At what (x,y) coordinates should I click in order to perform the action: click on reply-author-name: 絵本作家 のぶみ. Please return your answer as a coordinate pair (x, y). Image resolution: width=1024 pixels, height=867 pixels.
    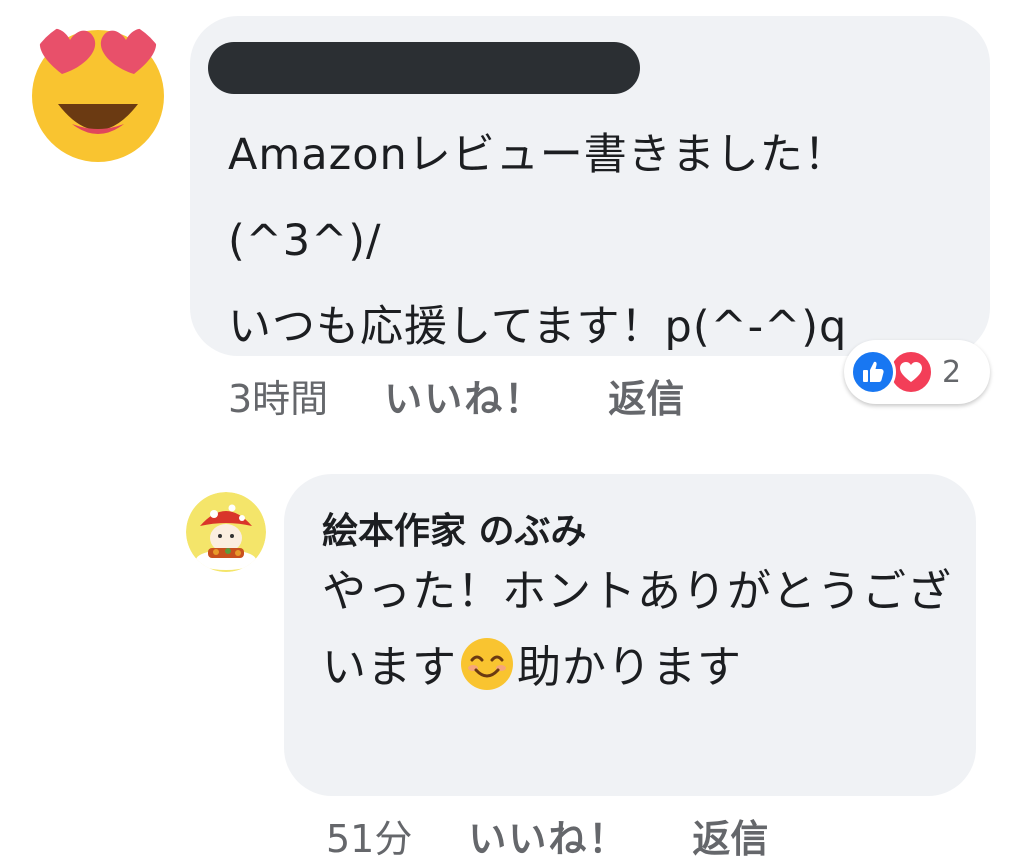
    Looking at the image, I should click on (454, 528).